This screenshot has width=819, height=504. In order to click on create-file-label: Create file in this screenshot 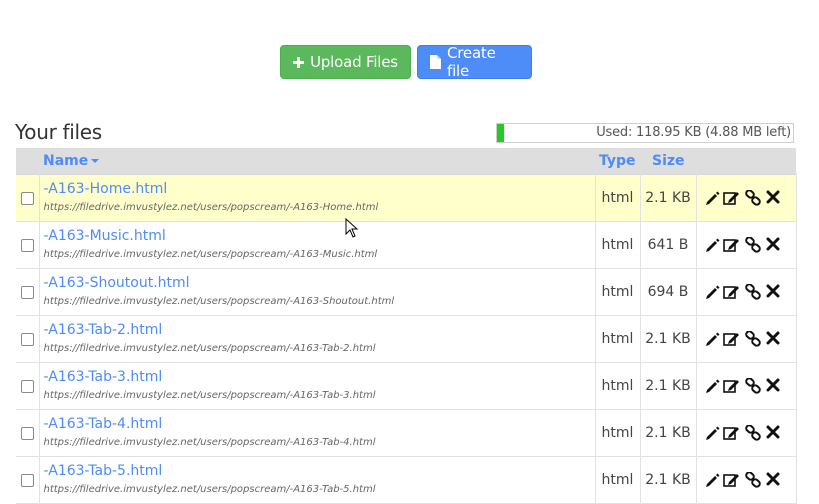, I will do `click(471, 62)`.